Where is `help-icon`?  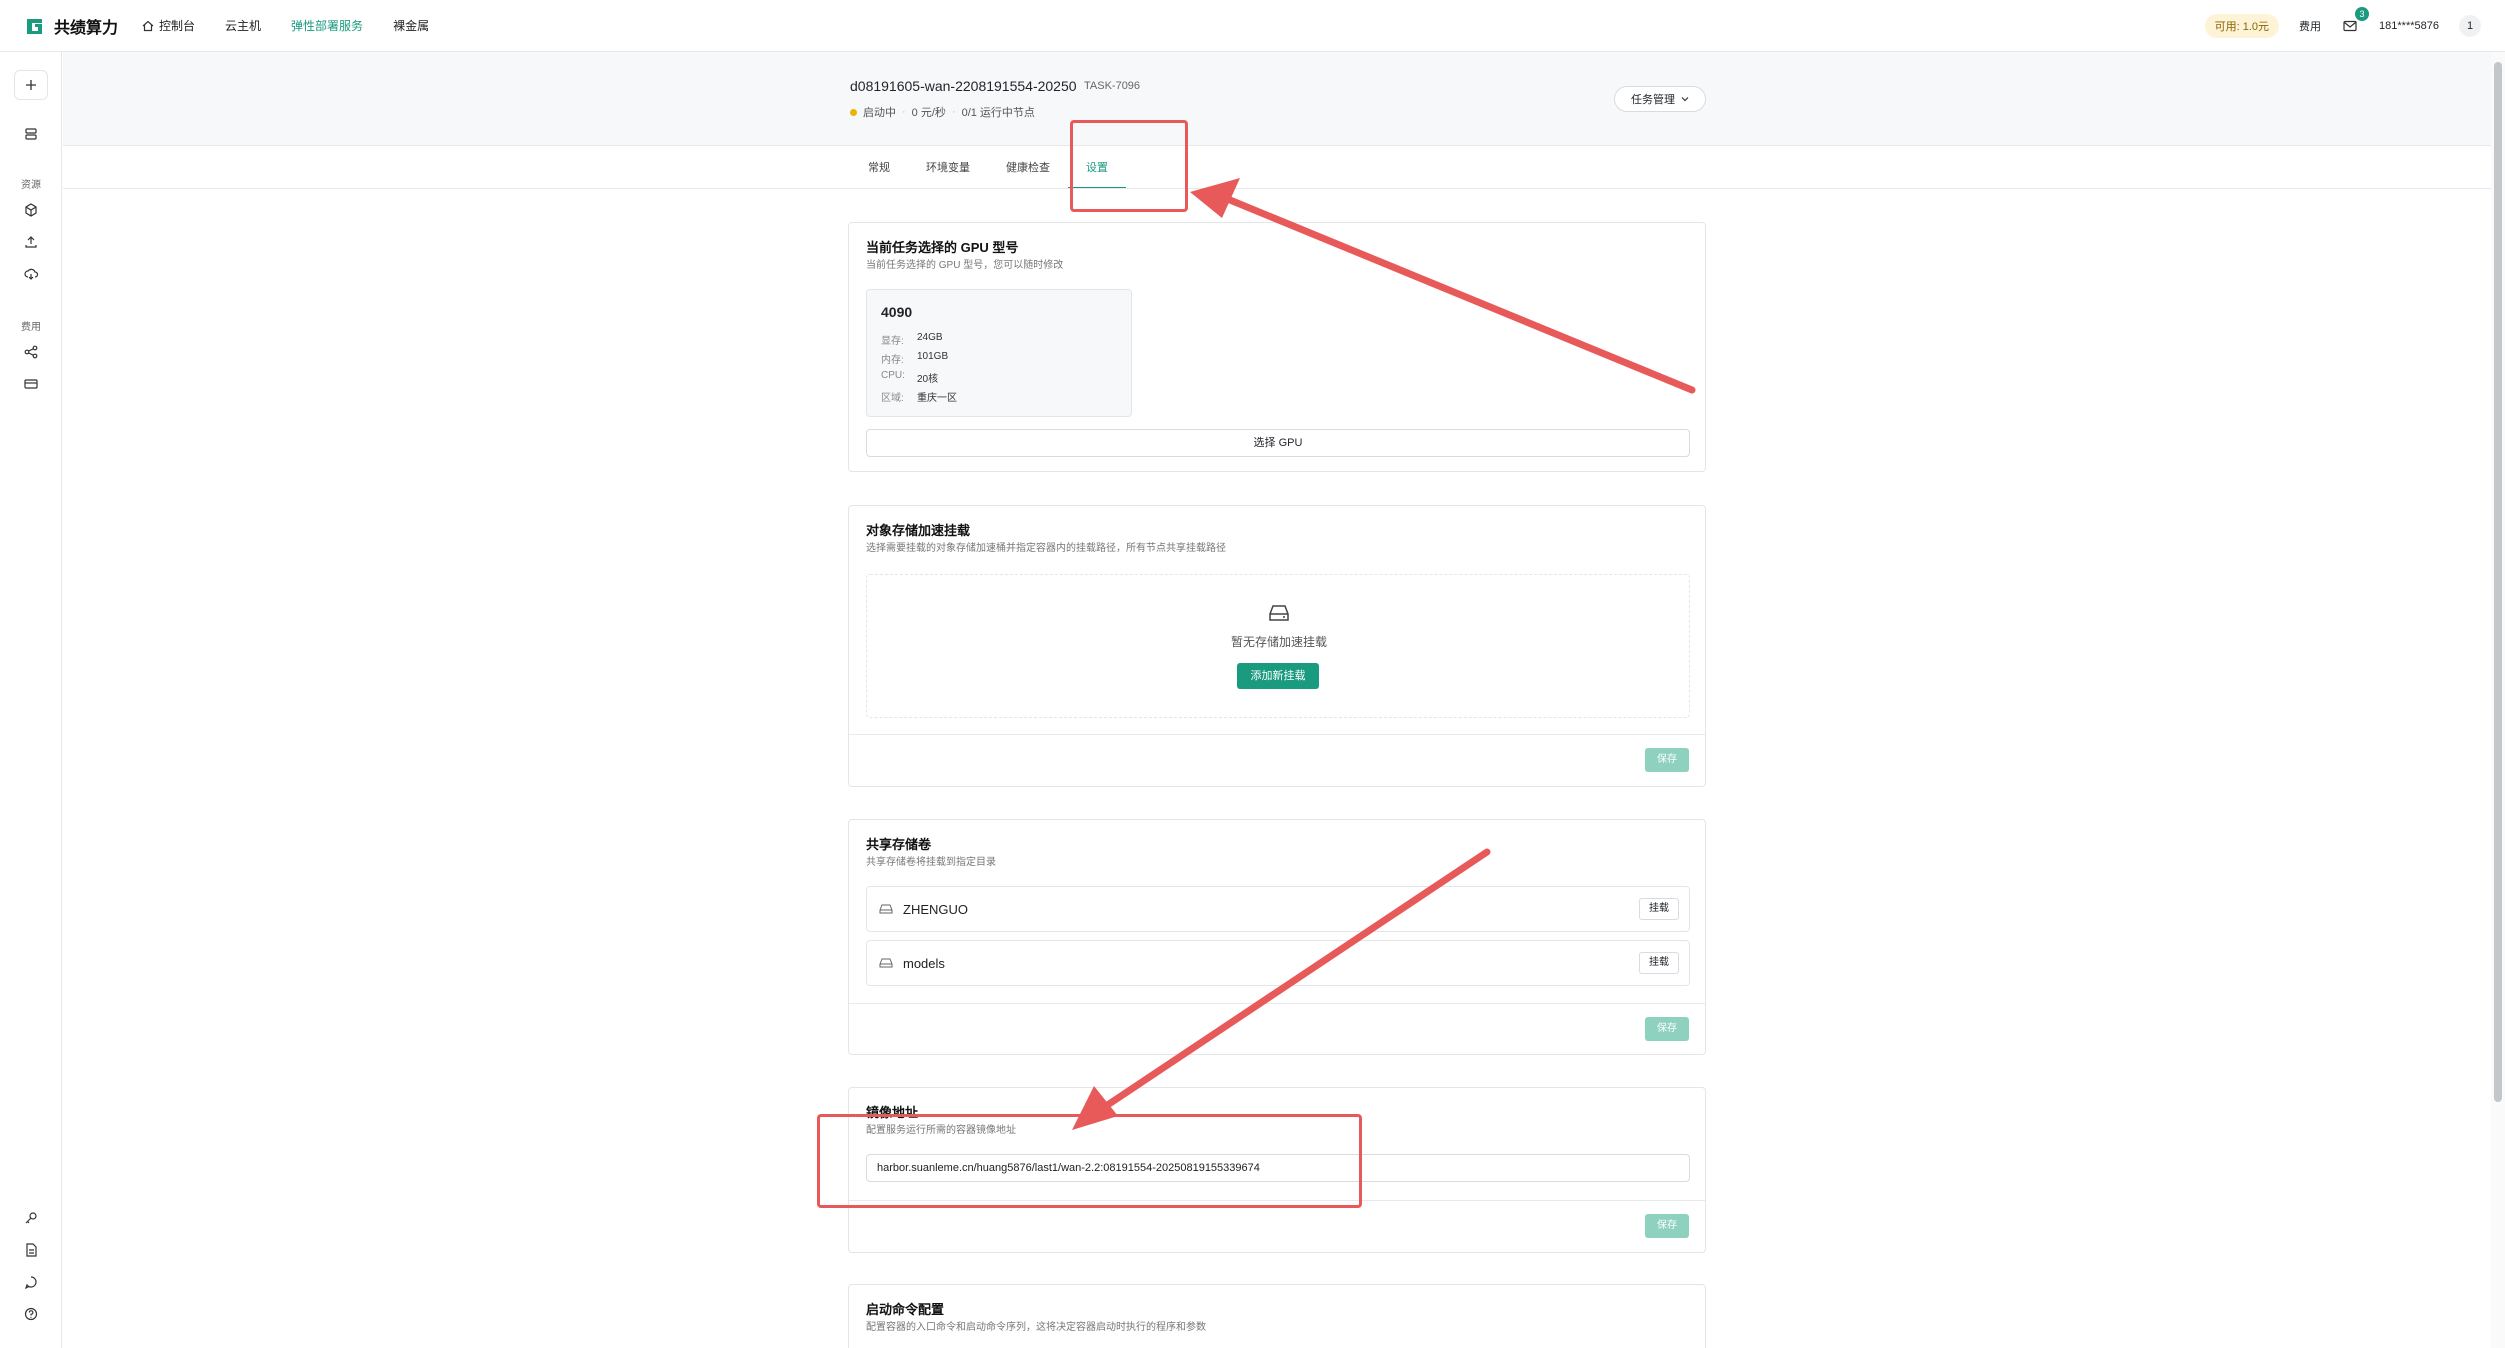
help-icon is located at coordinates (31, 1314).